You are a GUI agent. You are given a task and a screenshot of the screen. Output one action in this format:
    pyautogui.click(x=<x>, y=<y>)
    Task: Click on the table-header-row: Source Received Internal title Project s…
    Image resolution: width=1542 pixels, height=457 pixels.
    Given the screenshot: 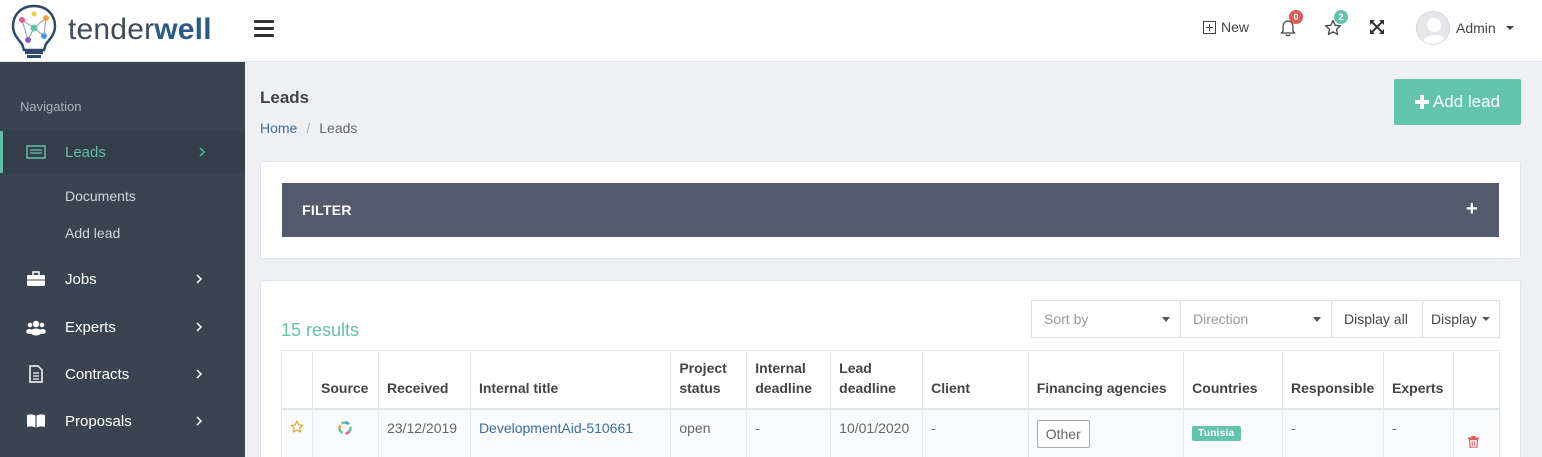 What is the action you would take?
    pyautogui.click(x=890, y=380)
    